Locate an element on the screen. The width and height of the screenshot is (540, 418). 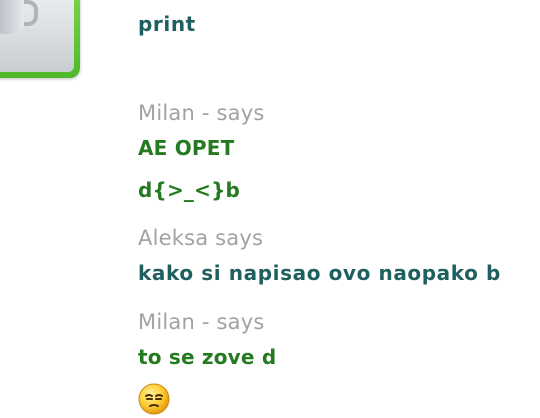
contact-avatar is located at coordinates (40, 39).